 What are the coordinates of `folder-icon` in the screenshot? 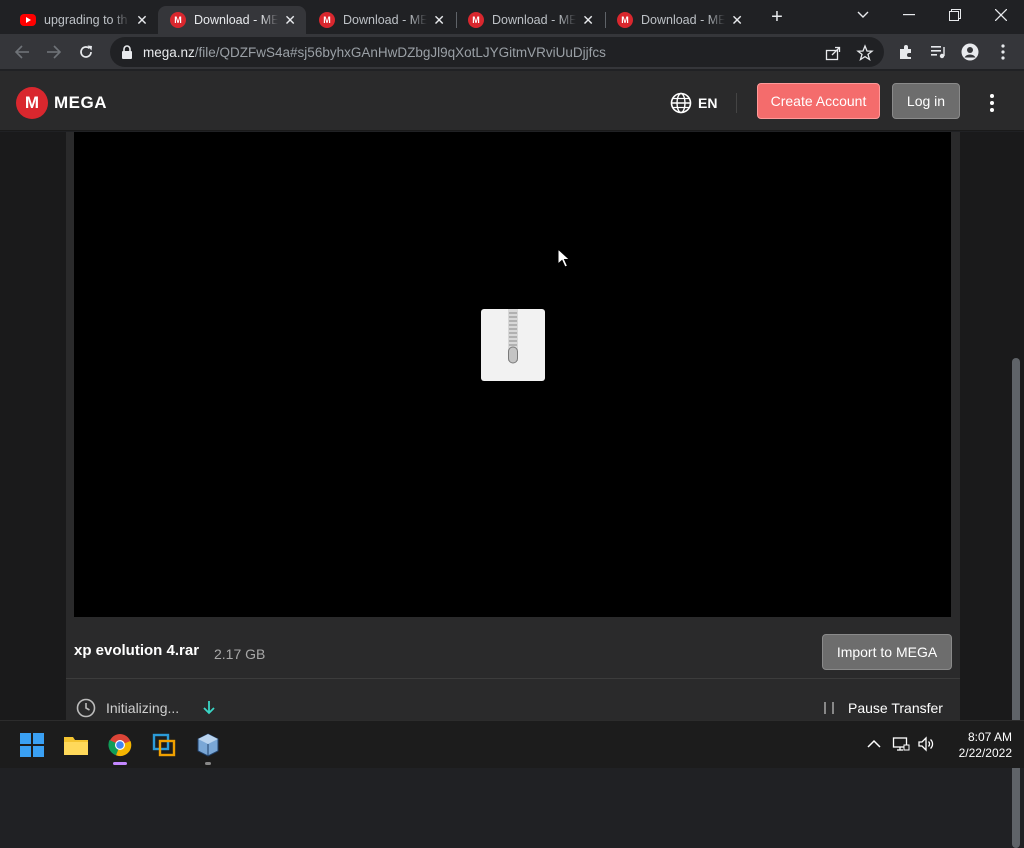 It's located at (76, 746).